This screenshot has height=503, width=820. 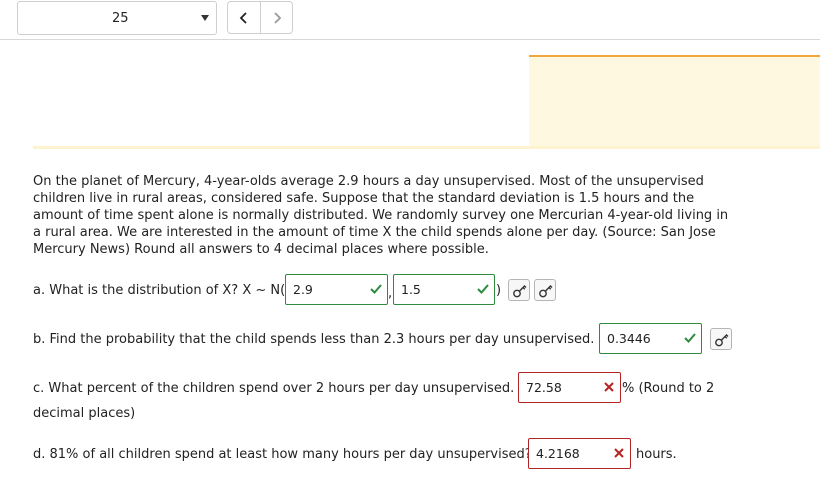 I want to click on previous-question-button, so click(x=244, y=17).